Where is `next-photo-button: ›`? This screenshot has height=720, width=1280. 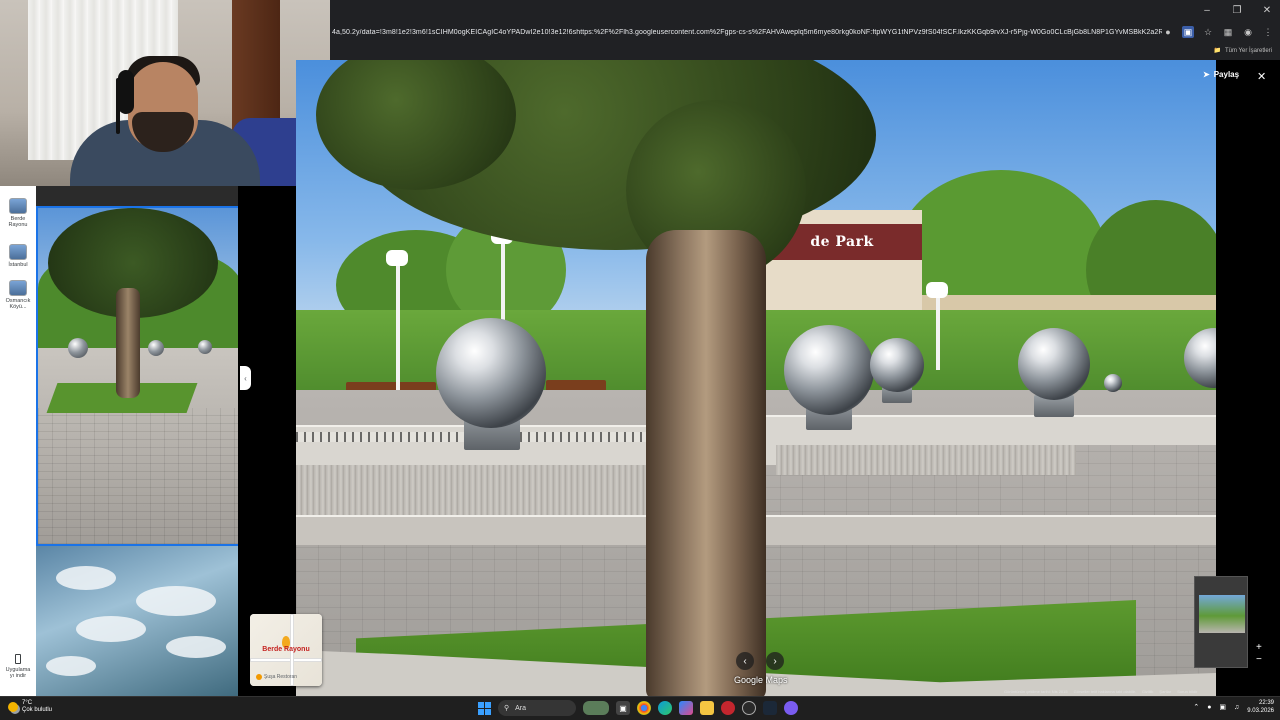 next-photo-button: › is located at coordinates (775, 661).